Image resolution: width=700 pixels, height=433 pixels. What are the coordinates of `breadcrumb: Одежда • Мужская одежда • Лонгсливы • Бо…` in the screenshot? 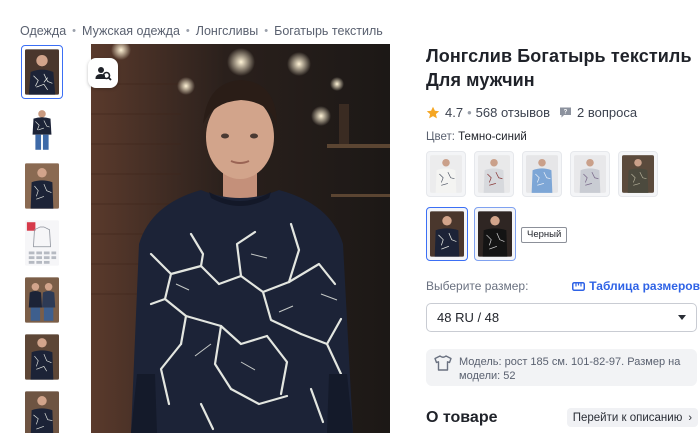 It's located at (201, 31).